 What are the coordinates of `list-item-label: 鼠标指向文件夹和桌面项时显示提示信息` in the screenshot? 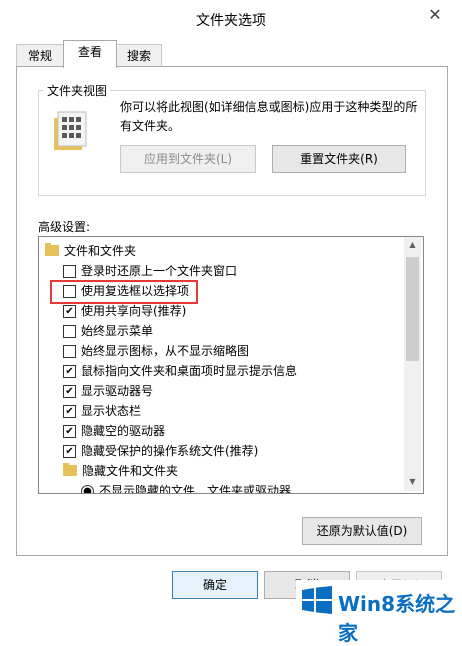 It's located at (189, 371).